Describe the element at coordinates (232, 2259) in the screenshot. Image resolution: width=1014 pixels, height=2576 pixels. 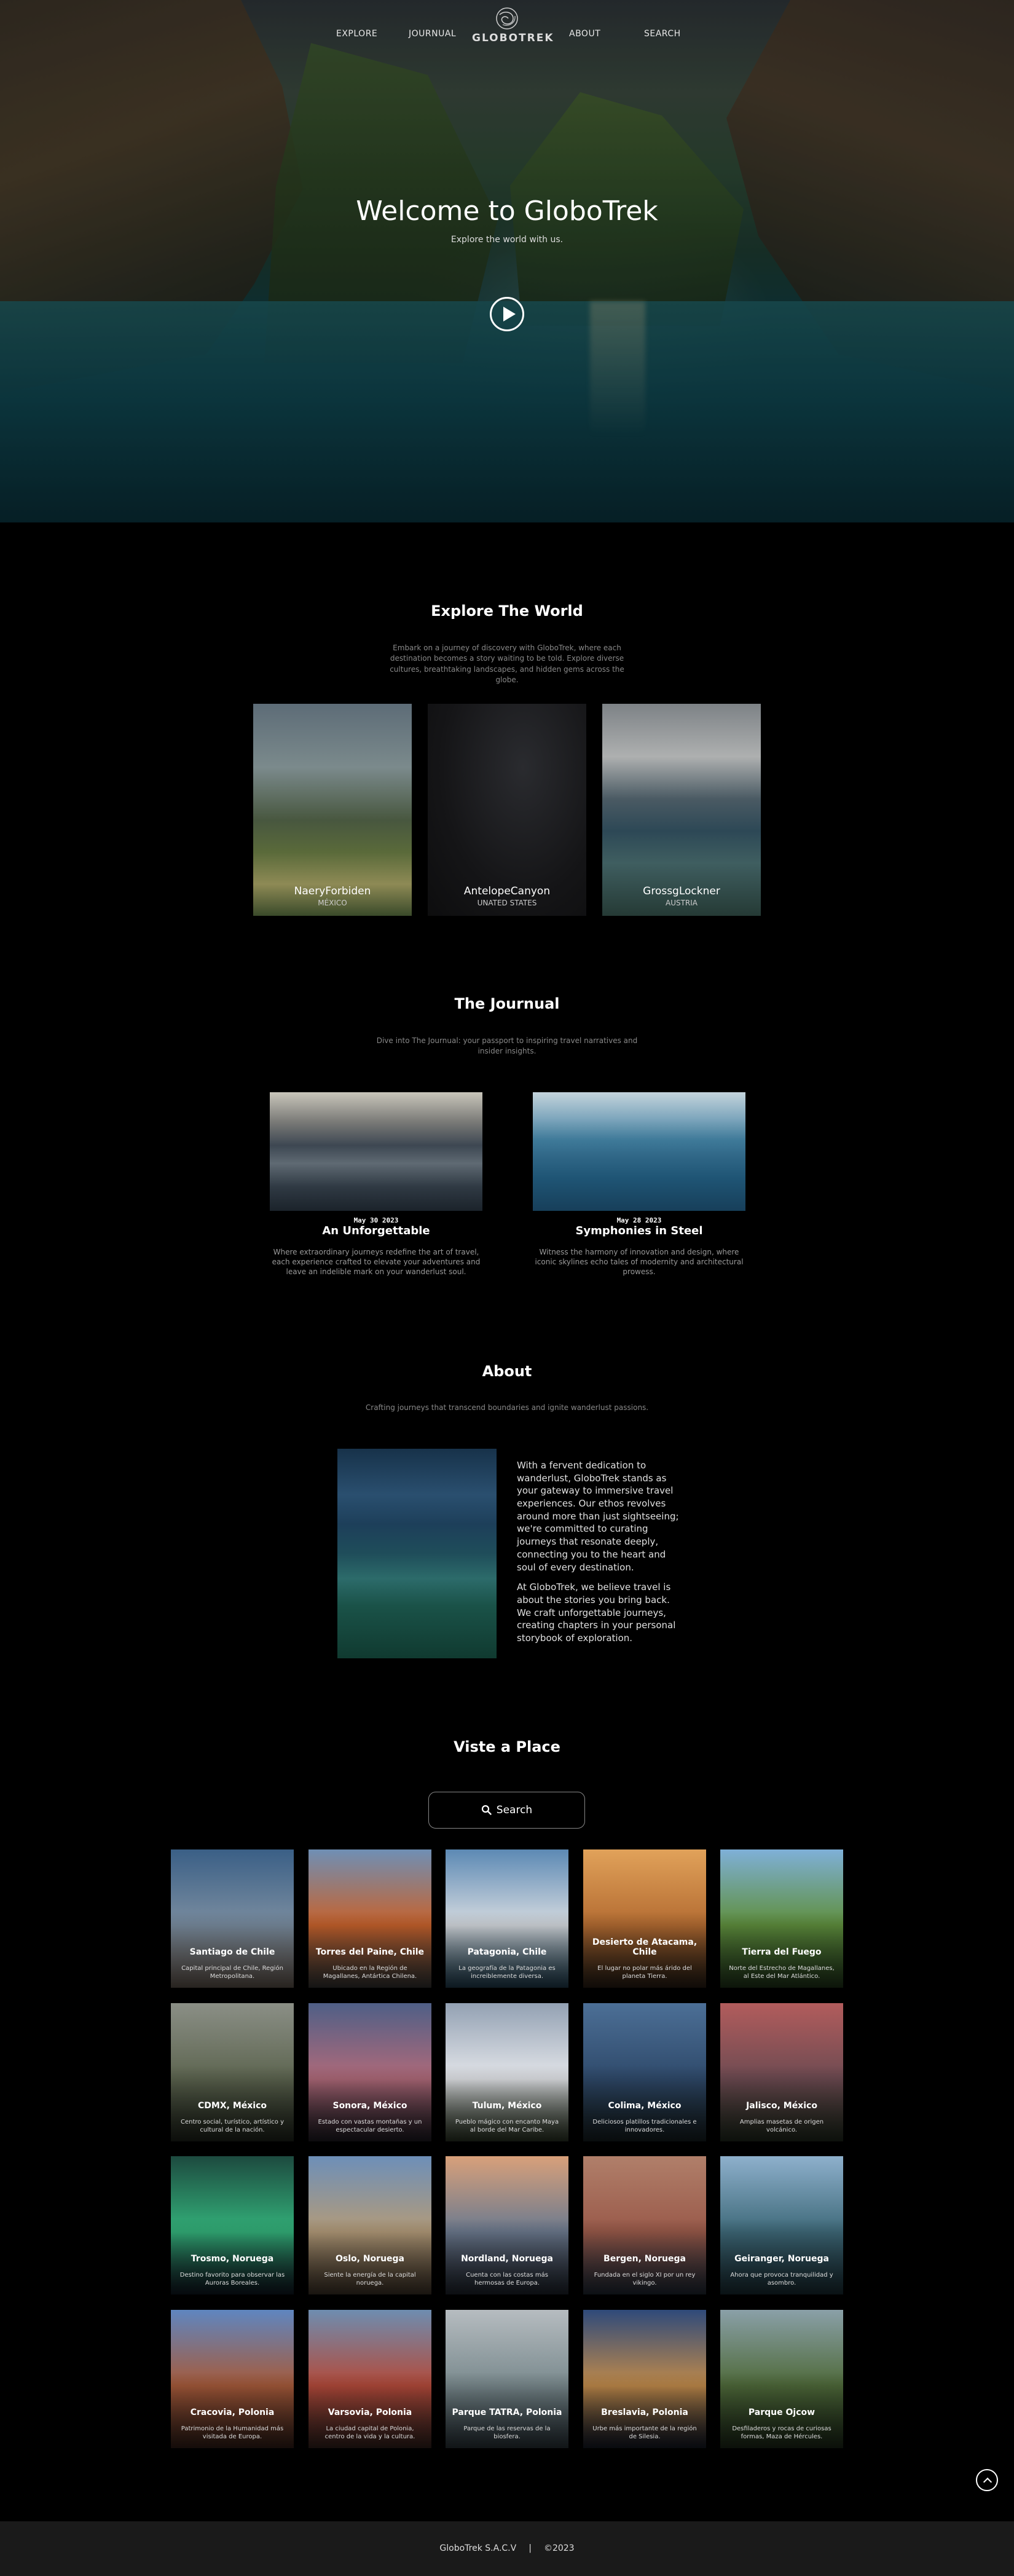
I see `place-name: Trosmo, Noruega` at that location.